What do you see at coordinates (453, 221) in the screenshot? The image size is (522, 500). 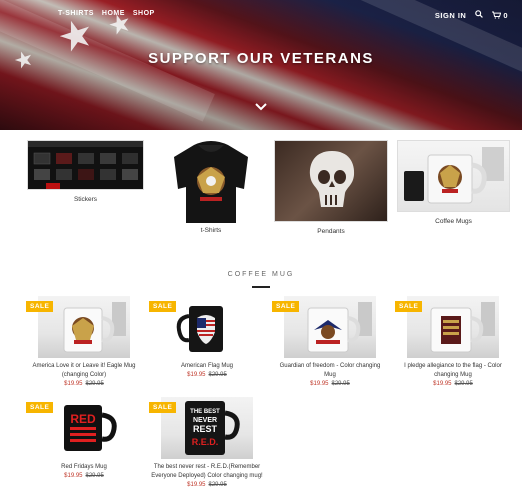 I see `category-label: Coffee Mugs` at bounding box center [453, 221].